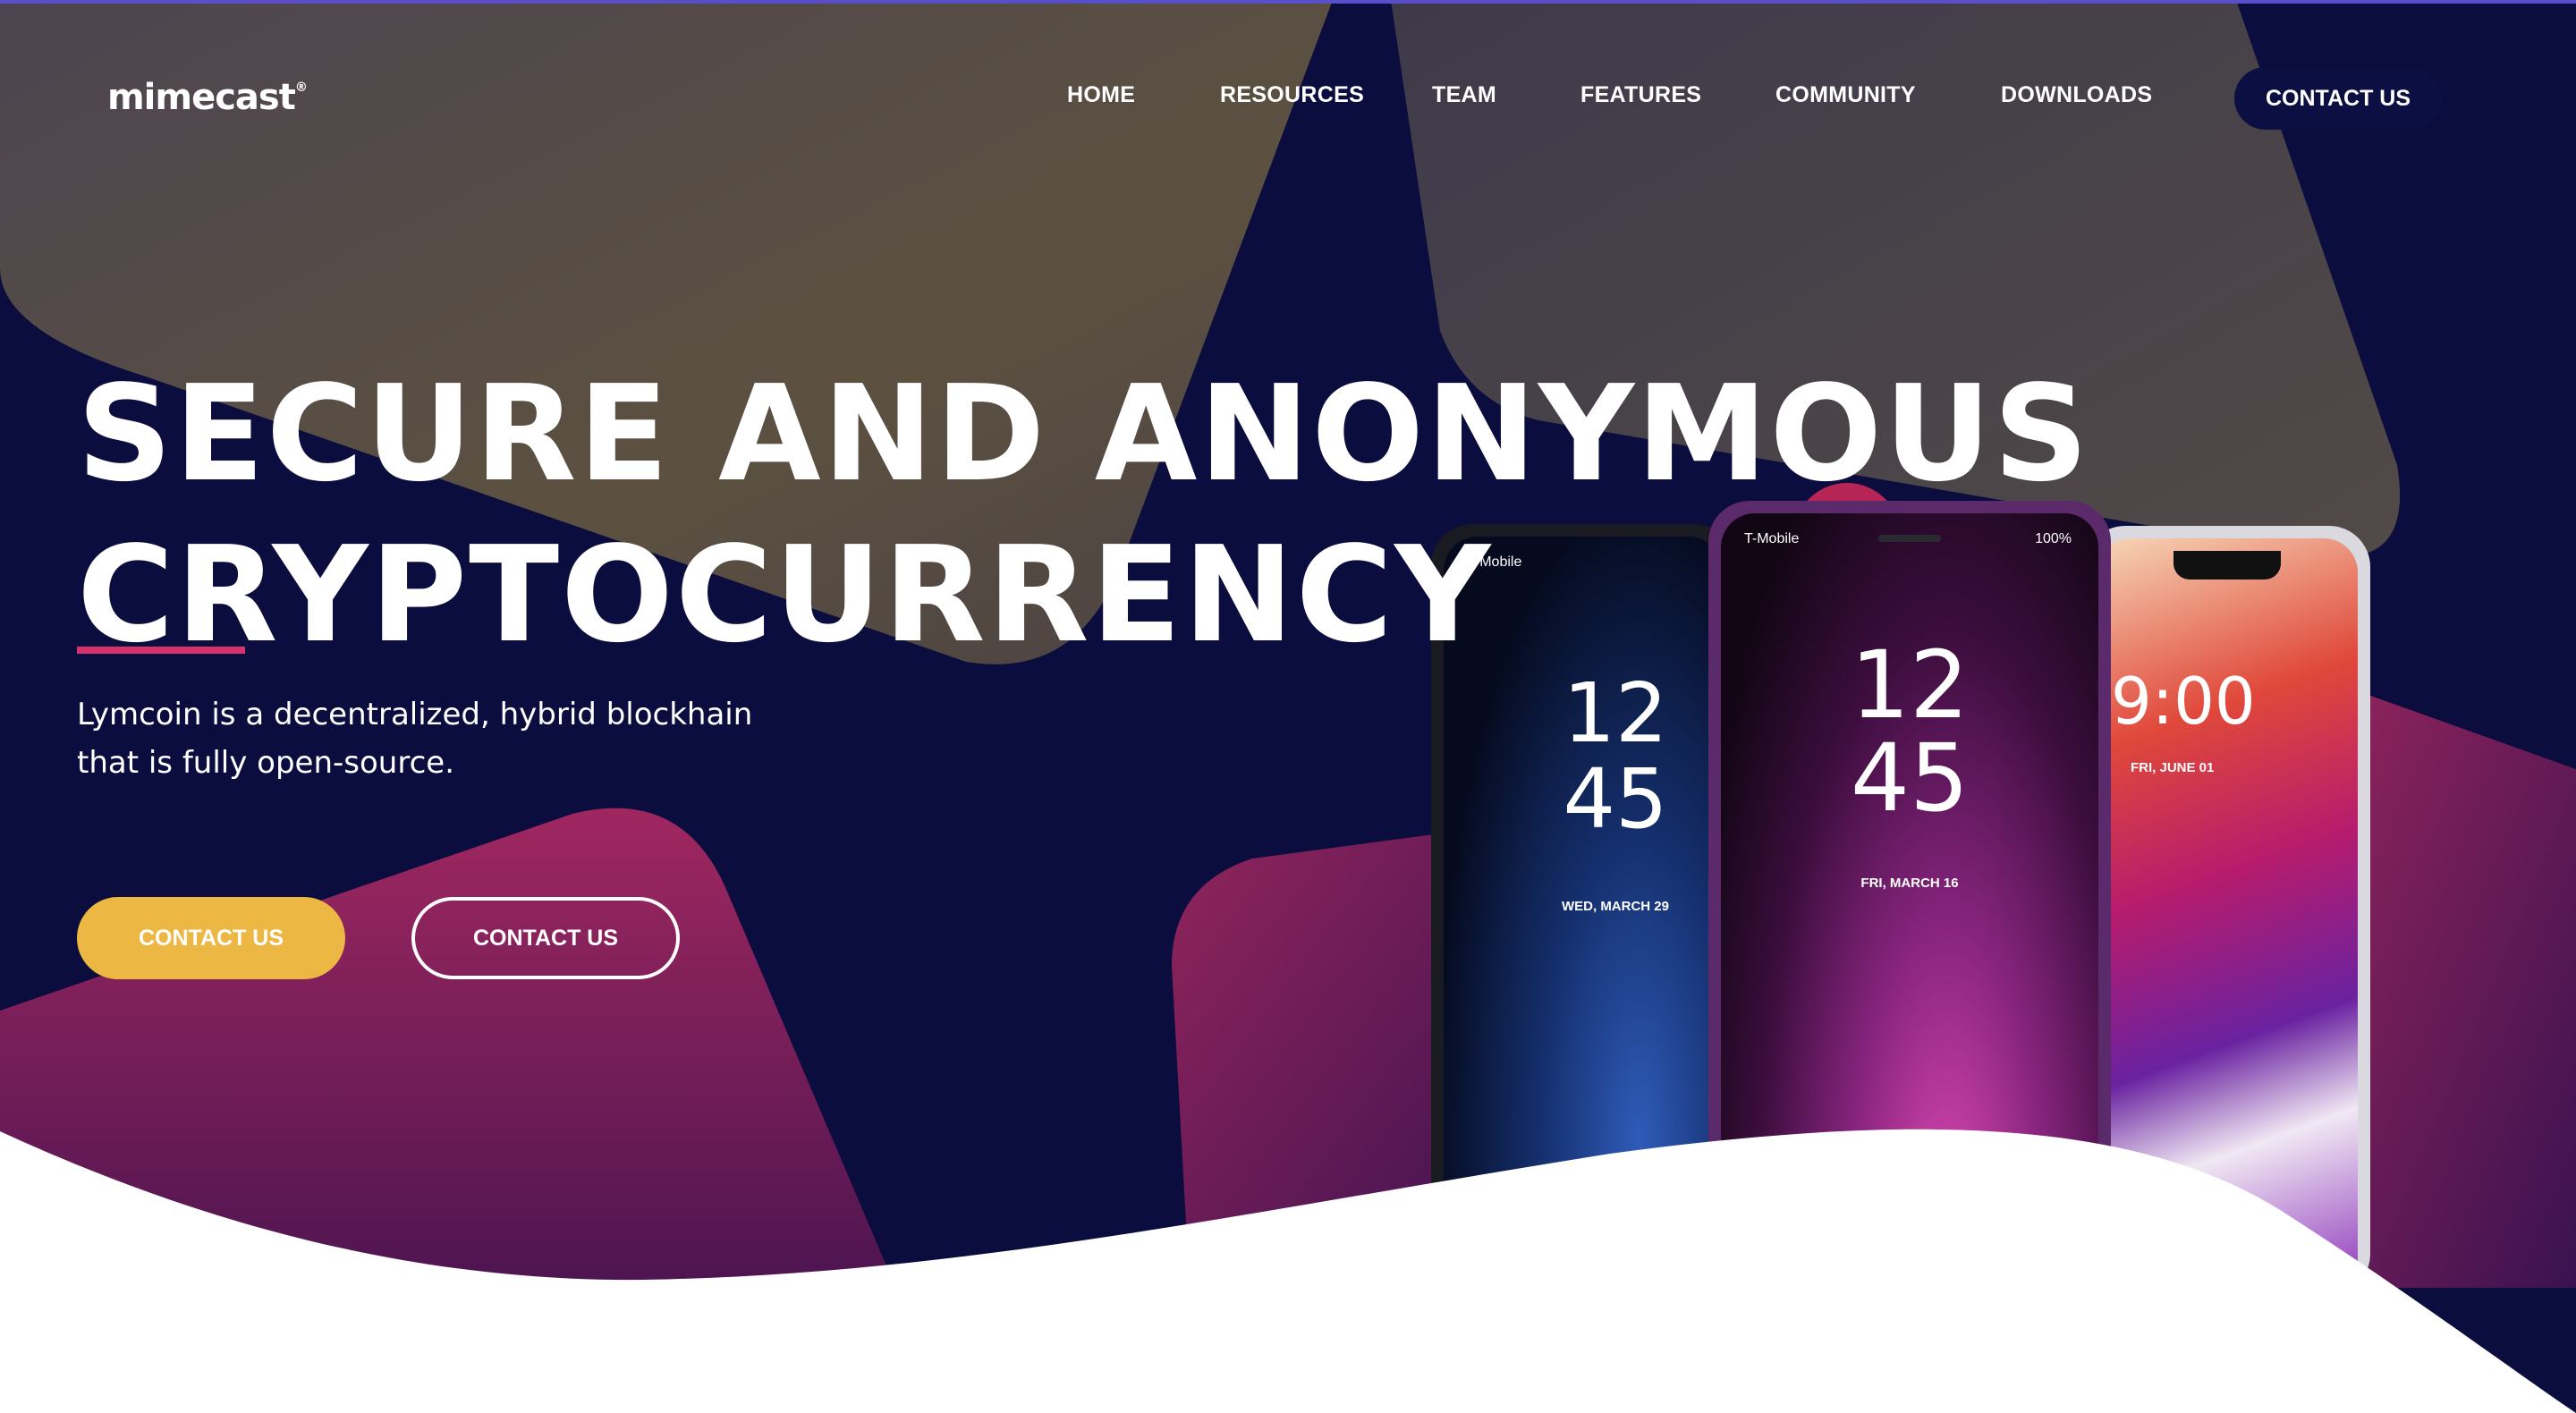  I want to click on phone-center-date: FRI, MARCH 16, so click(1909, 883).